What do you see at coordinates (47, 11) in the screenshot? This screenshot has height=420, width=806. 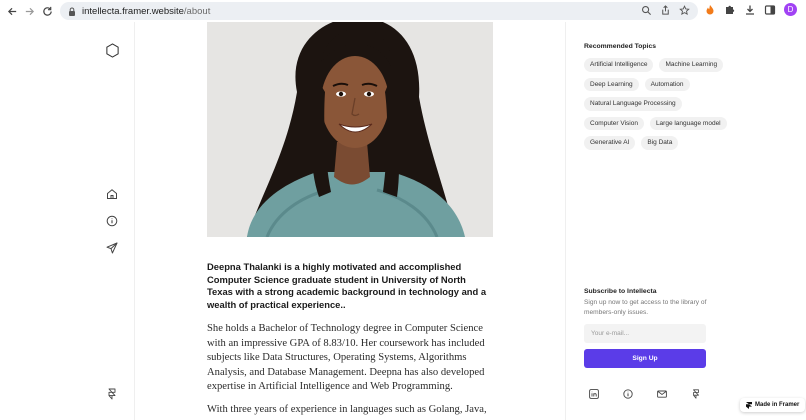 I see `reload-icon` at bounding box center [47, 11].